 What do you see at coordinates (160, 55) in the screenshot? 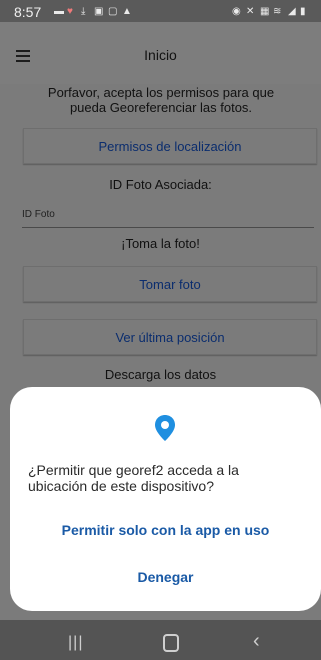
I see `page-title: Inicio` at bounding box center [160, 55].